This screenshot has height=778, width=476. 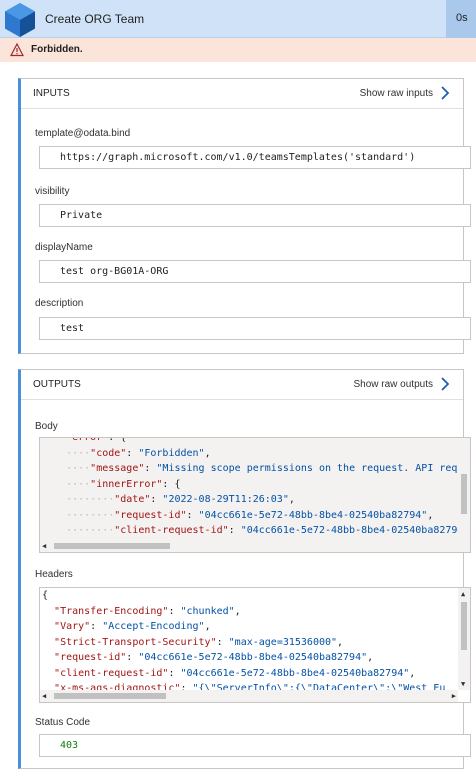 I want to click on body-code-line: ····"code": "Forbidden",, so click(x=126, y=453).